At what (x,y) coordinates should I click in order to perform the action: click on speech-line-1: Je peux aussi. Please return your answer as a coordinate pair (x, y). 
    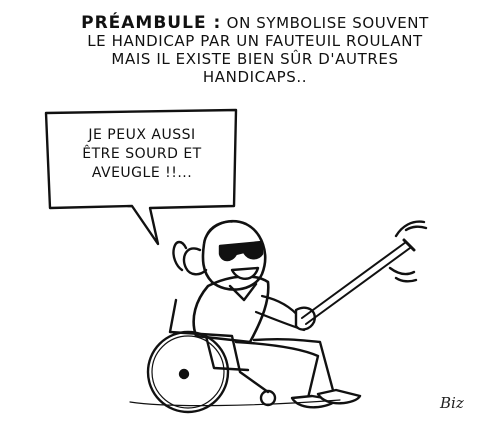
    Looking at the image, I should click on (142, 135).